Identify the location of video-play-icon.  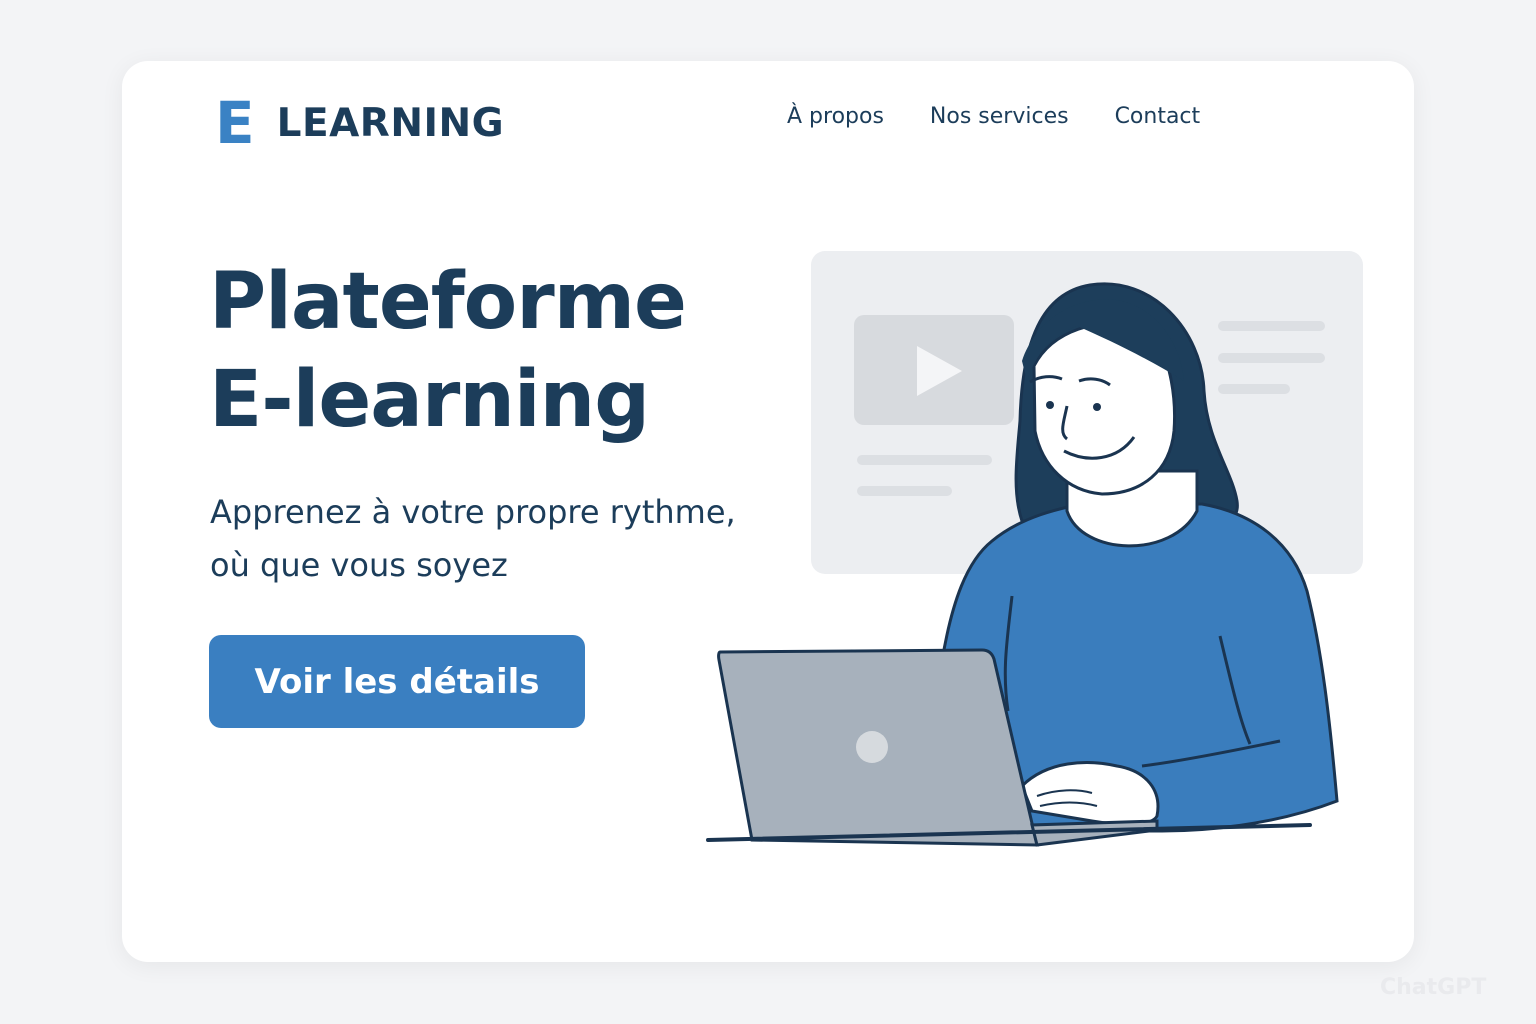
(934, 370).